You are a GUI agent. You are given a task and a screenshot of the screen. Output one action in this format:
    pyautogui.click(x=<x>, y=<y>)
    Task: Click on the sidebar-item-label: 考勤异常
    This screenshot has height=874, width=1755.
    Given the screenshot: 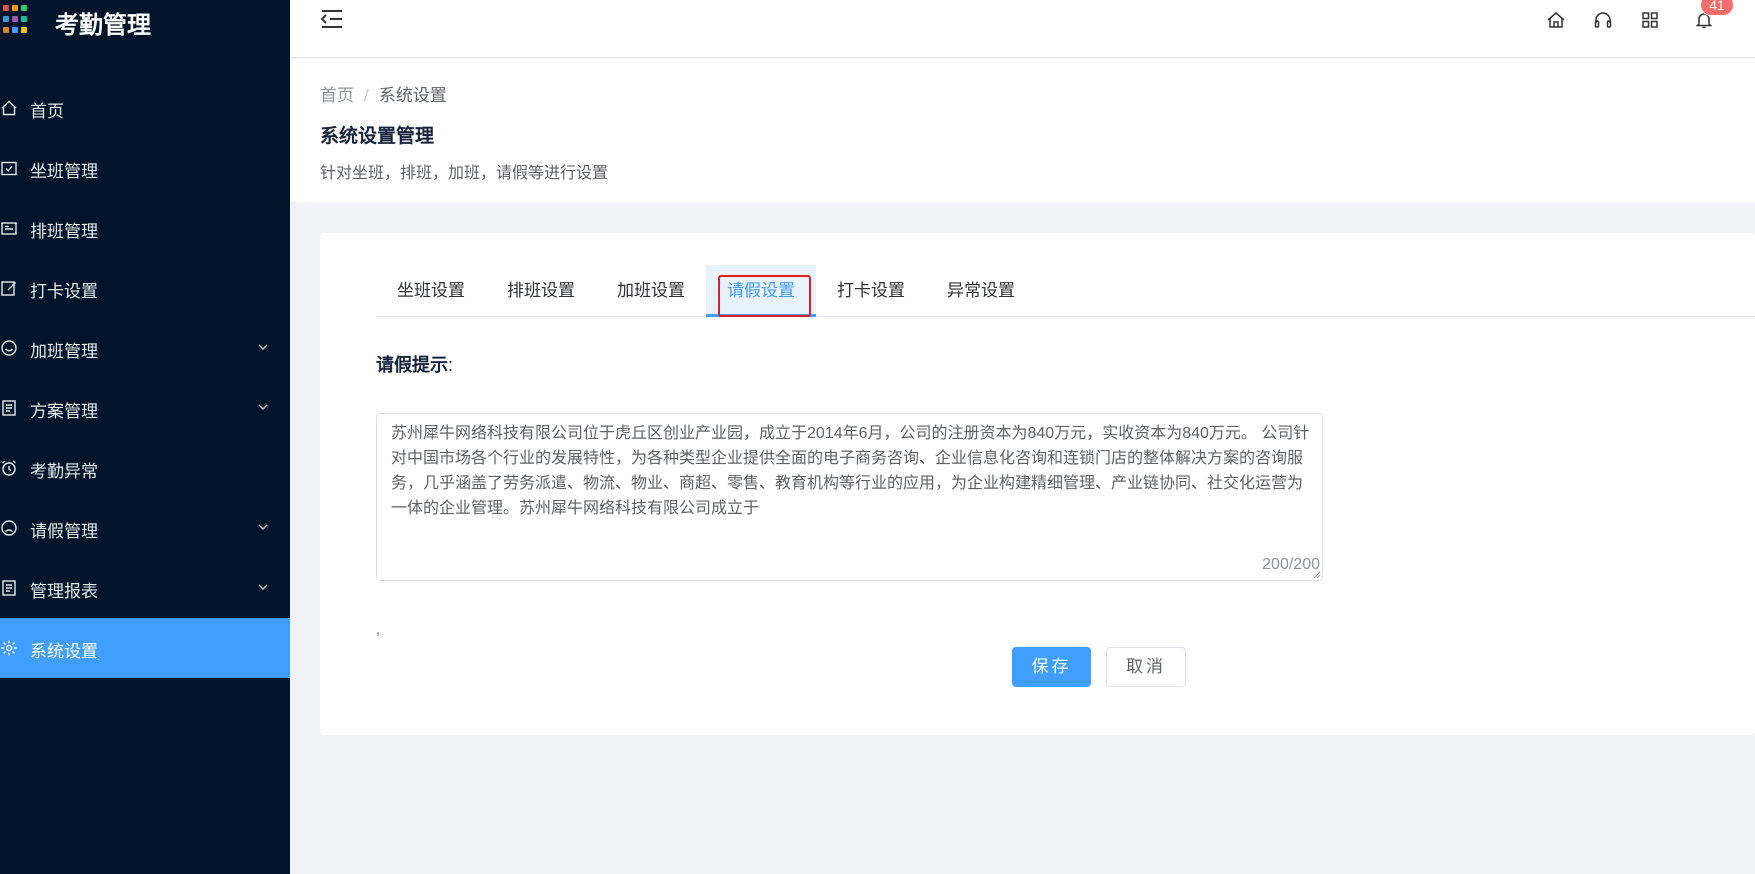 What is the action you would take?
    pyautogui.click(x=64, y=471)
    